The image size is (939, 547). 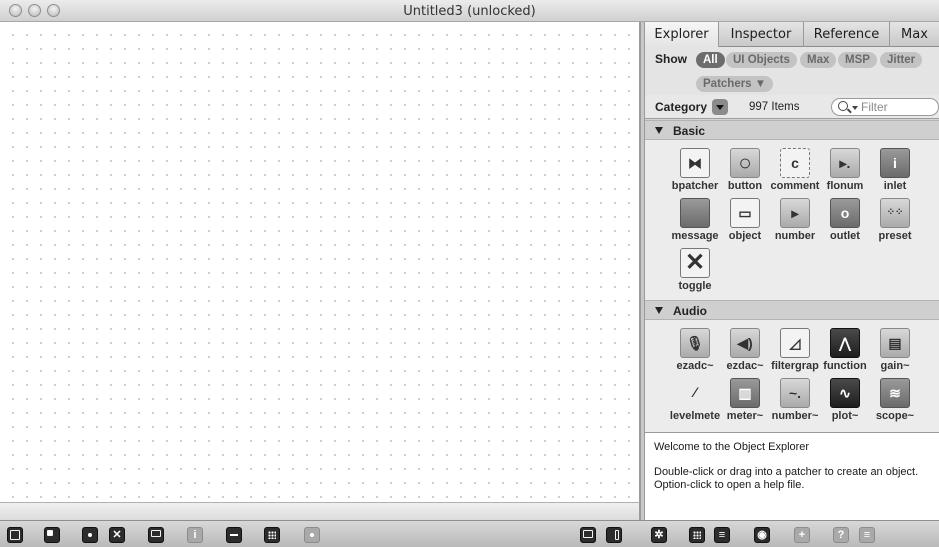 What do you see at coordinates (695, 343) in the screenshot?
I see `microphone-icon: 🎙` at bounding box center [695, 343].